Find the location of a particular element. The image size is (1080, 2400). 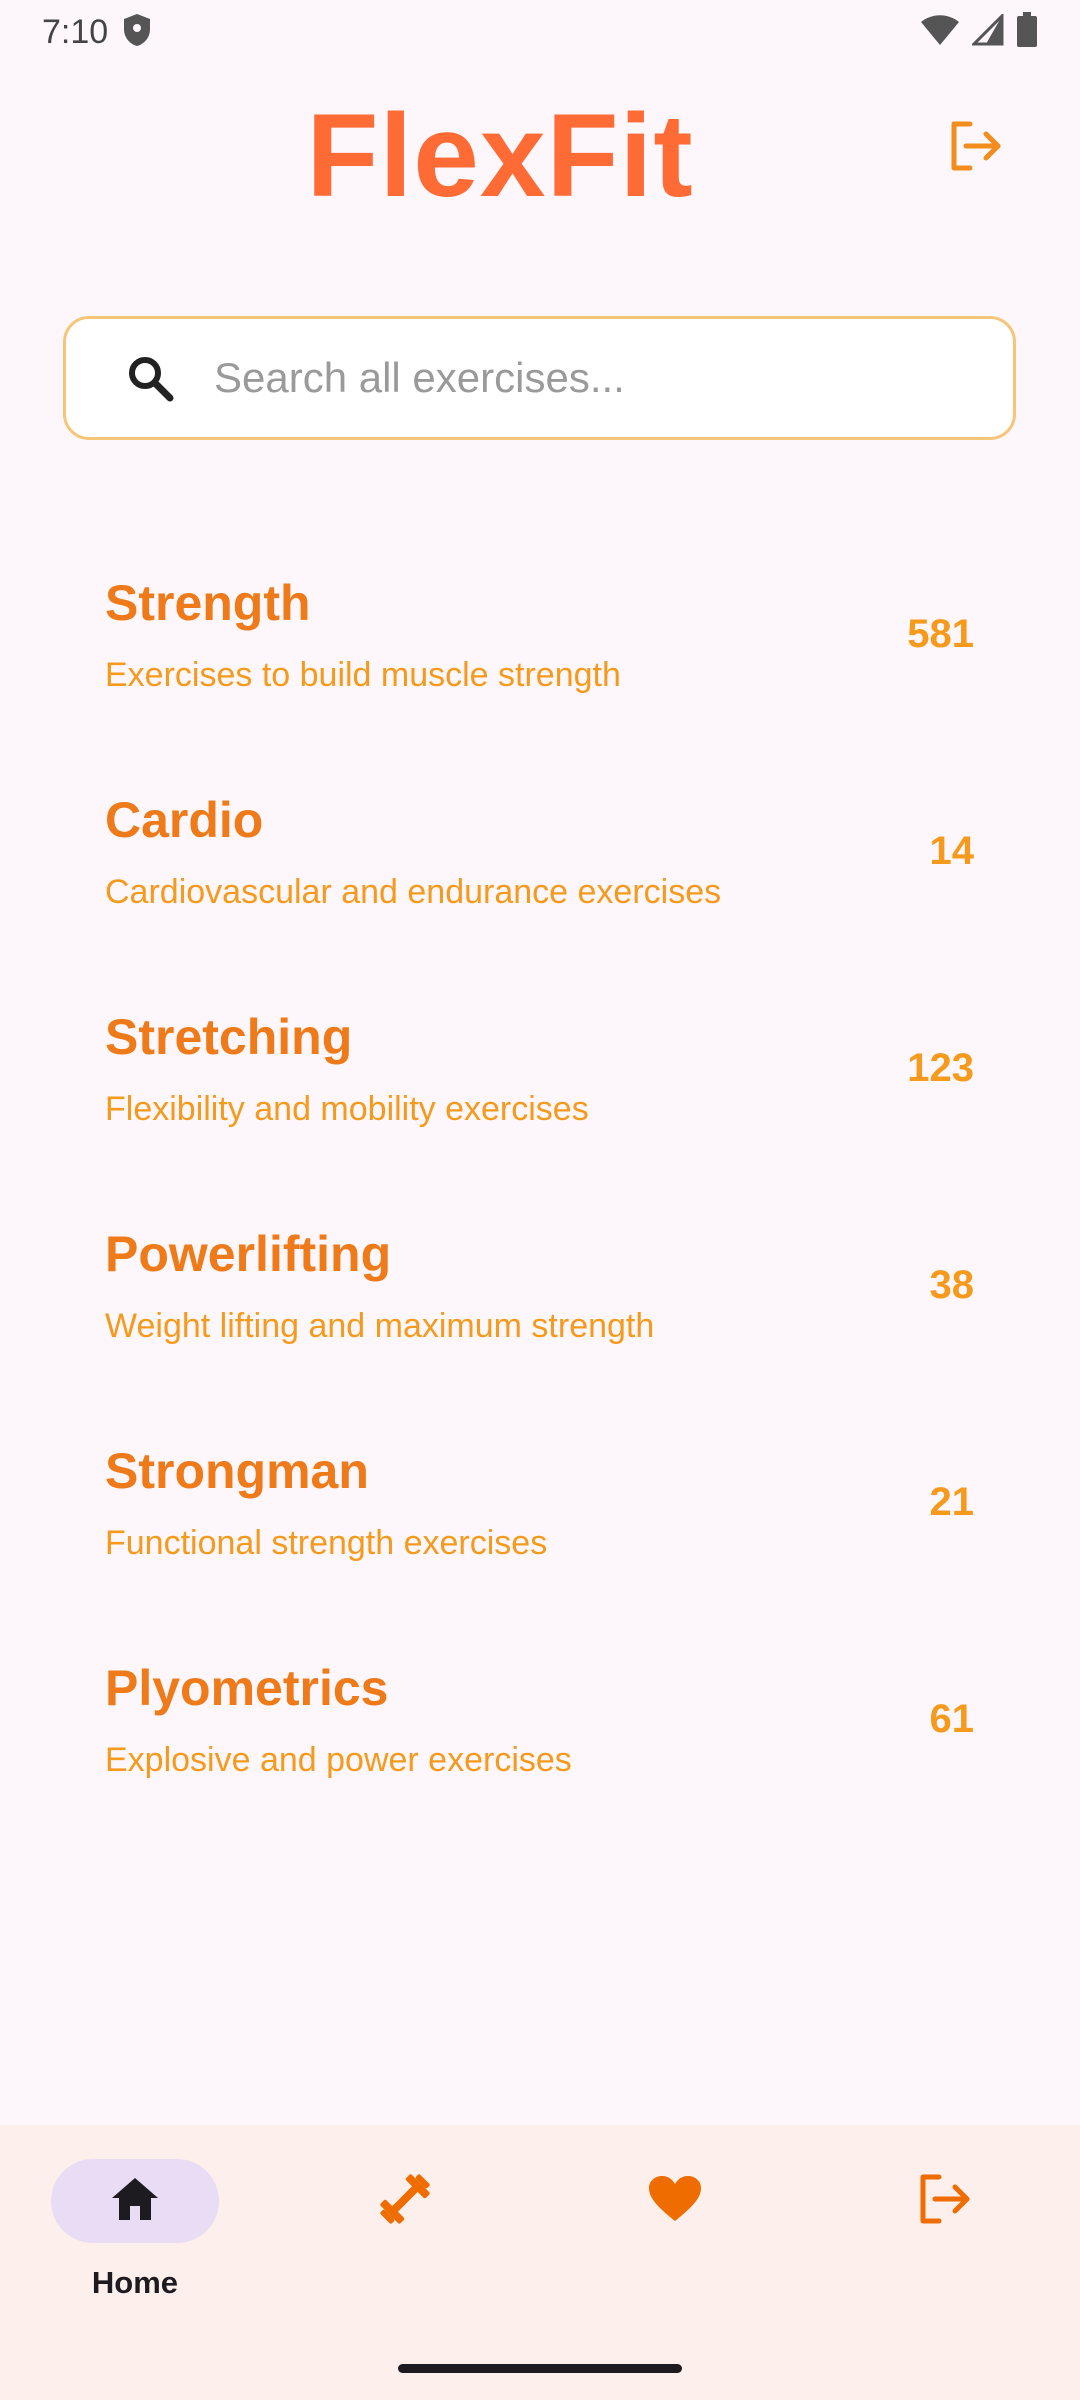

app-title: FlexFit is located at coordinates (500, 156).